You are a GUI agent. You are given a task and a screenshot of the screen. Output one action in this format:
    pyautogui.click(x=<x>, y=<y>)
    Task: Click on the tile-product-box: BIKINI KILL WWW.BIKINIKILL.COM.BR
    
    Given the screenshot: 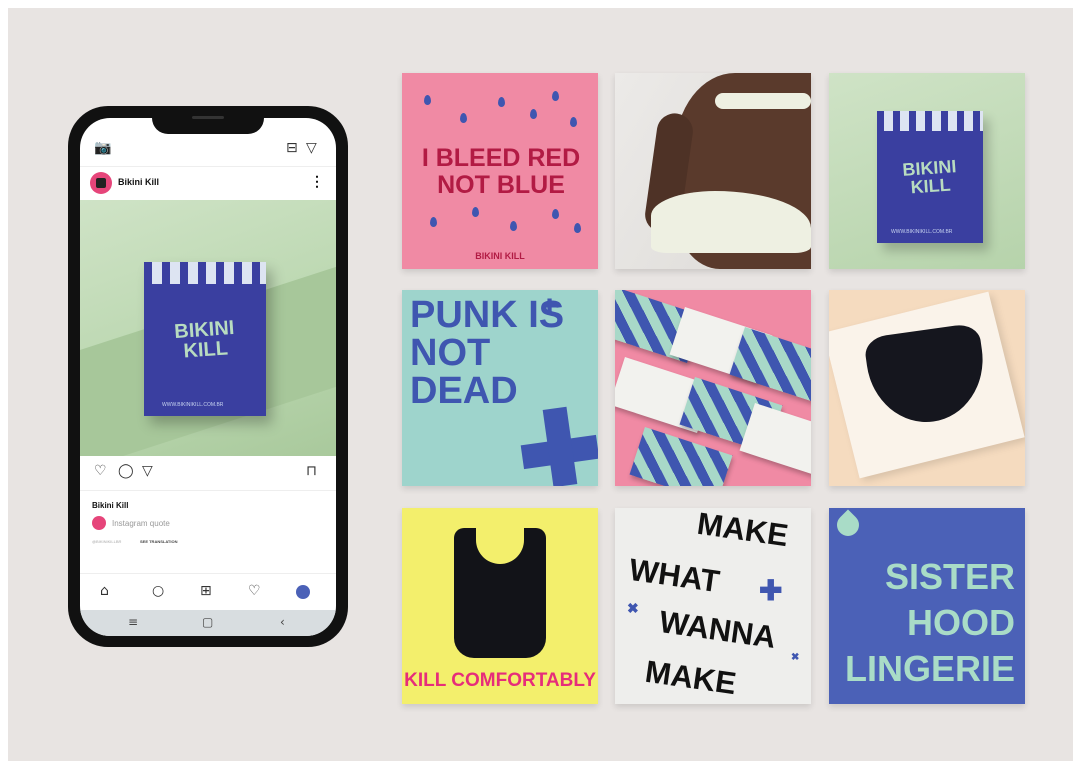 What is the action you would take?
    pyautogui.click(x=927, y=171)
    